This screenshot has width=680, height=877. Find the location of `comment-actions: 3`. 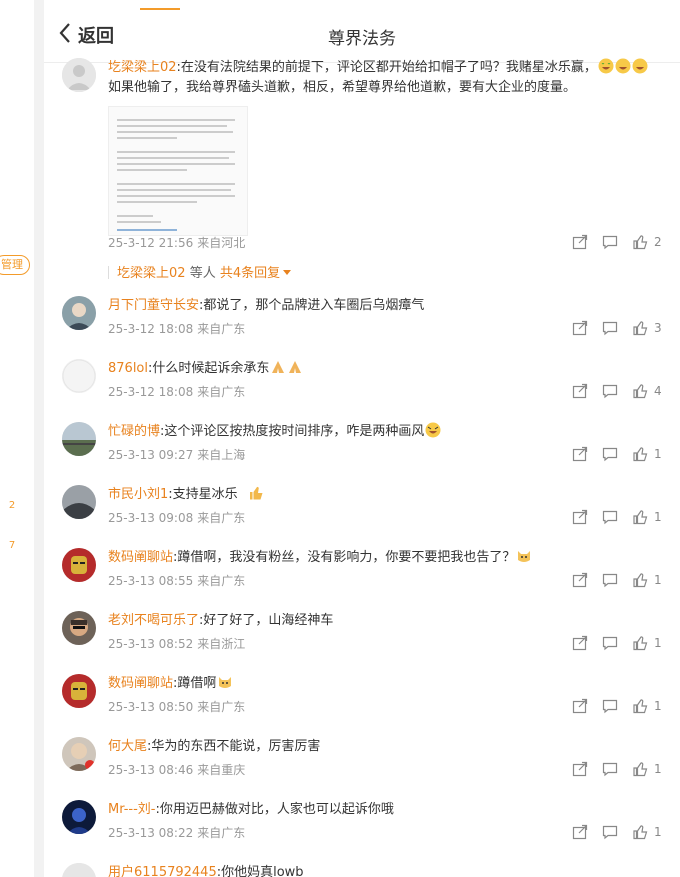

comment-actions: 3 is located at coordinates (622, 328).